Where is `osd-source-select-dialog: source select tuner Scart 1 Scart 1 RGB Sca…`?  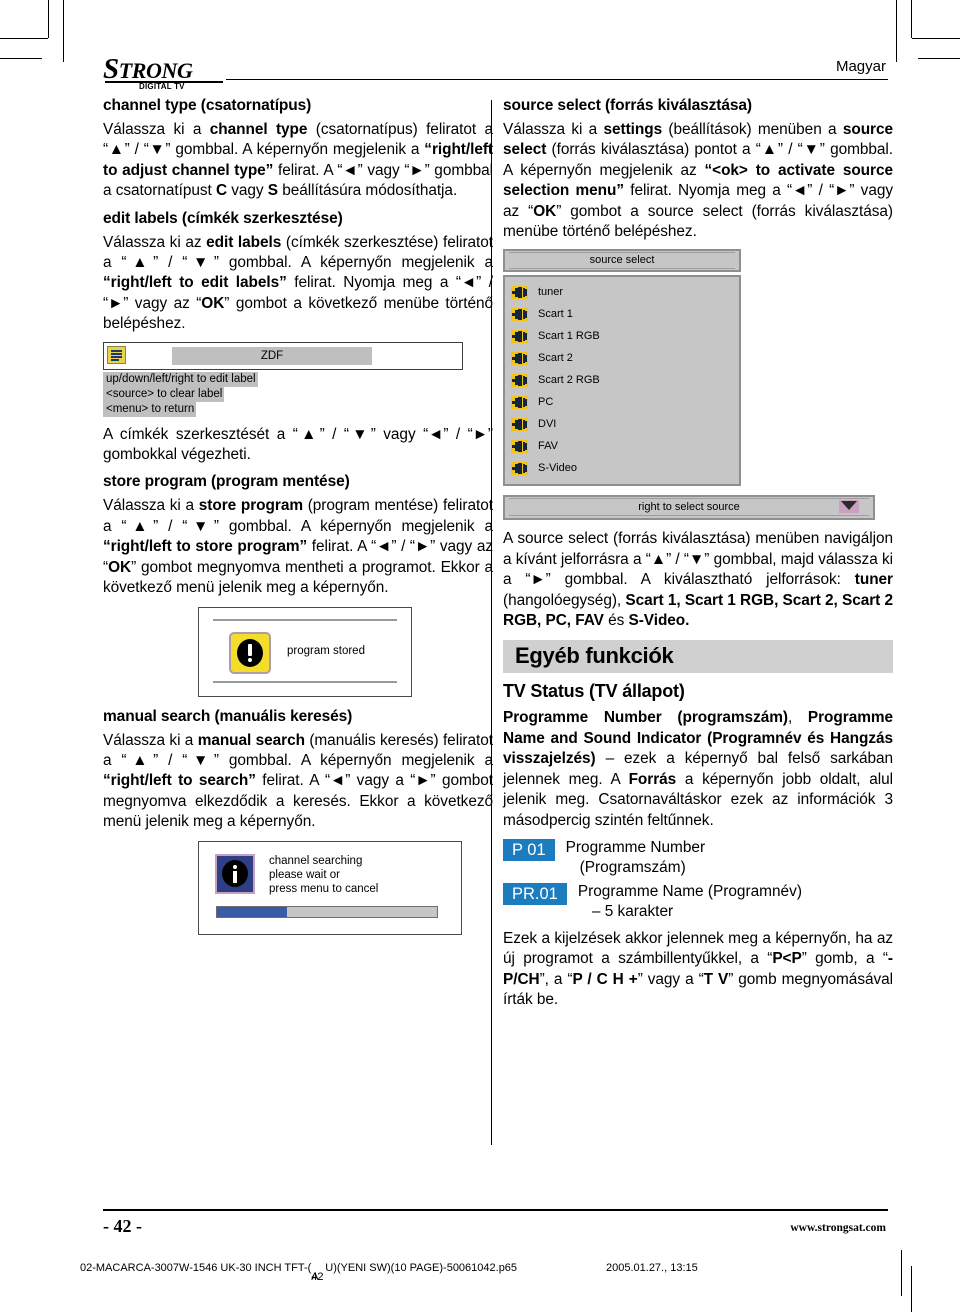
osd-source-select-dialog: source select tuner Scart 1 Scart 1 RGB Sca… is located at coordinates (622, 368).